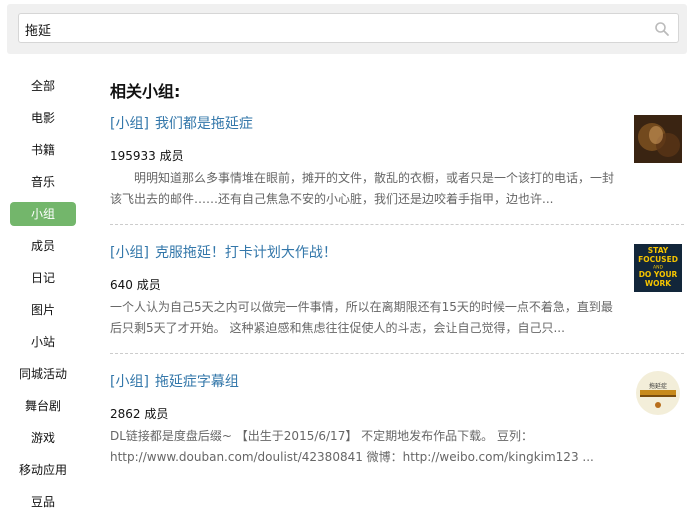 The image size is (689, 522). What do you see at coordinates (658, 274) in the screenshot?
I see `thumb-text-4: DO YOUR` at bounding box center [658, 274].